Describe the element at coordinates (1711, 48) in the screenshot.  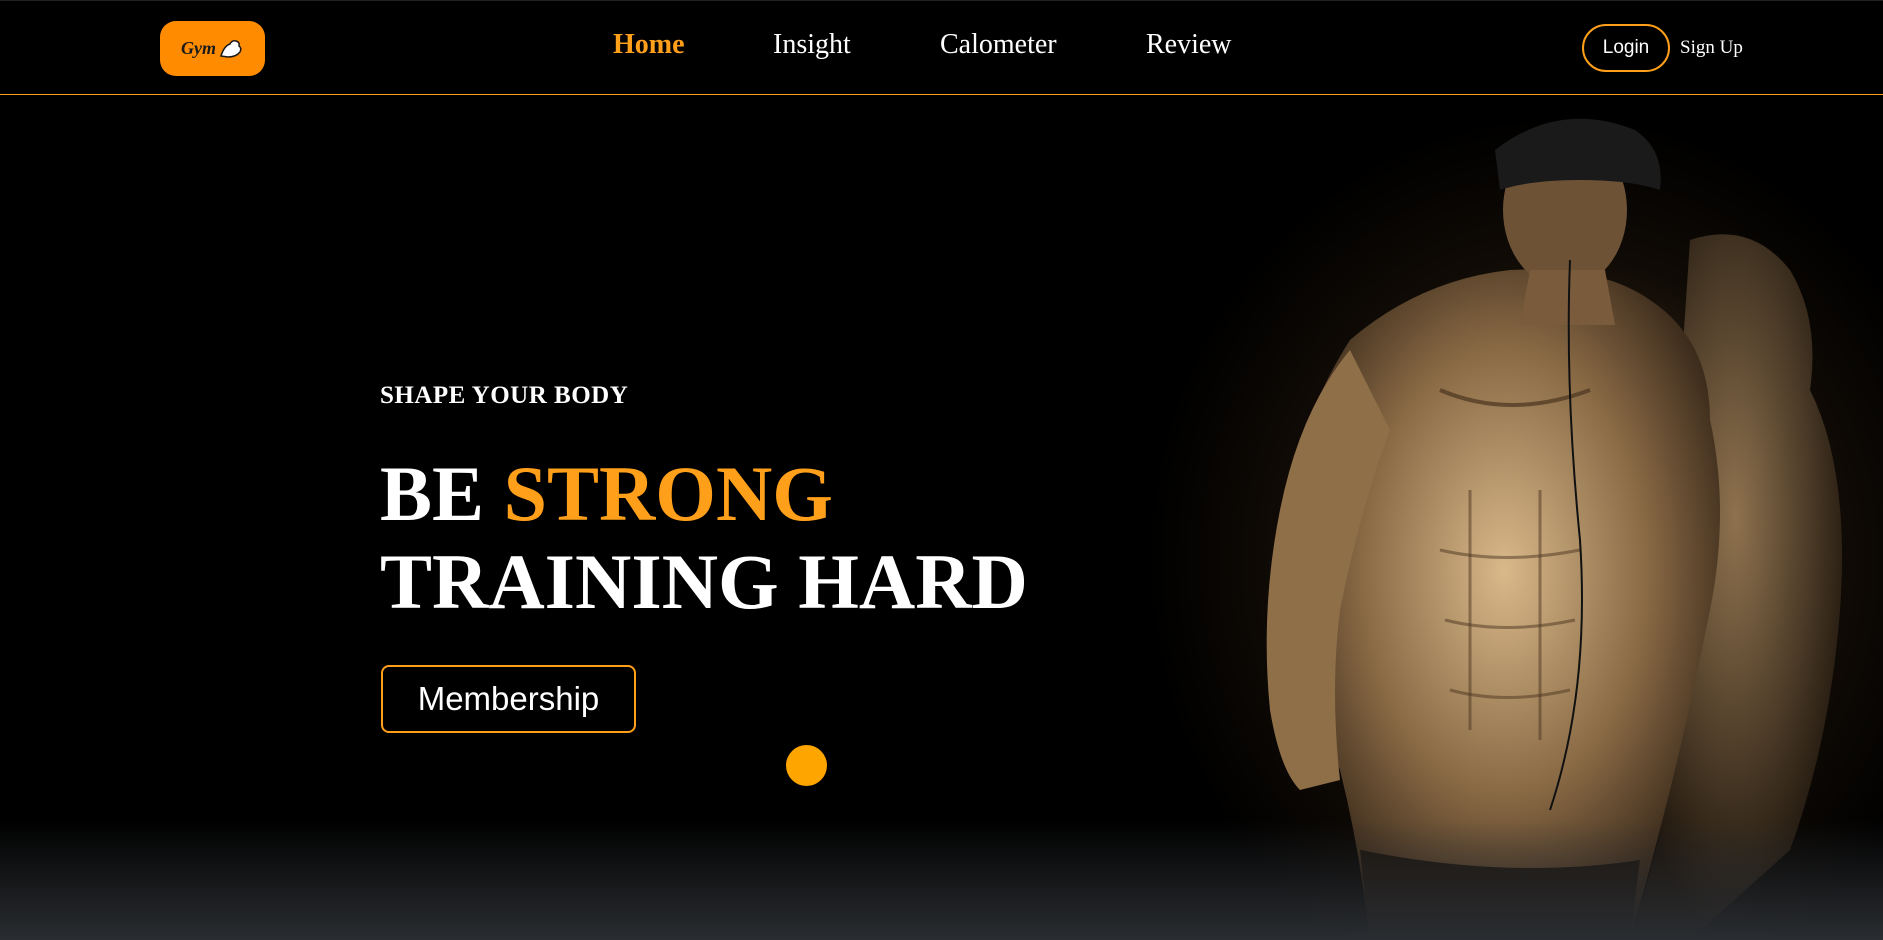
I see `signup-link: Sign Up` at that location.